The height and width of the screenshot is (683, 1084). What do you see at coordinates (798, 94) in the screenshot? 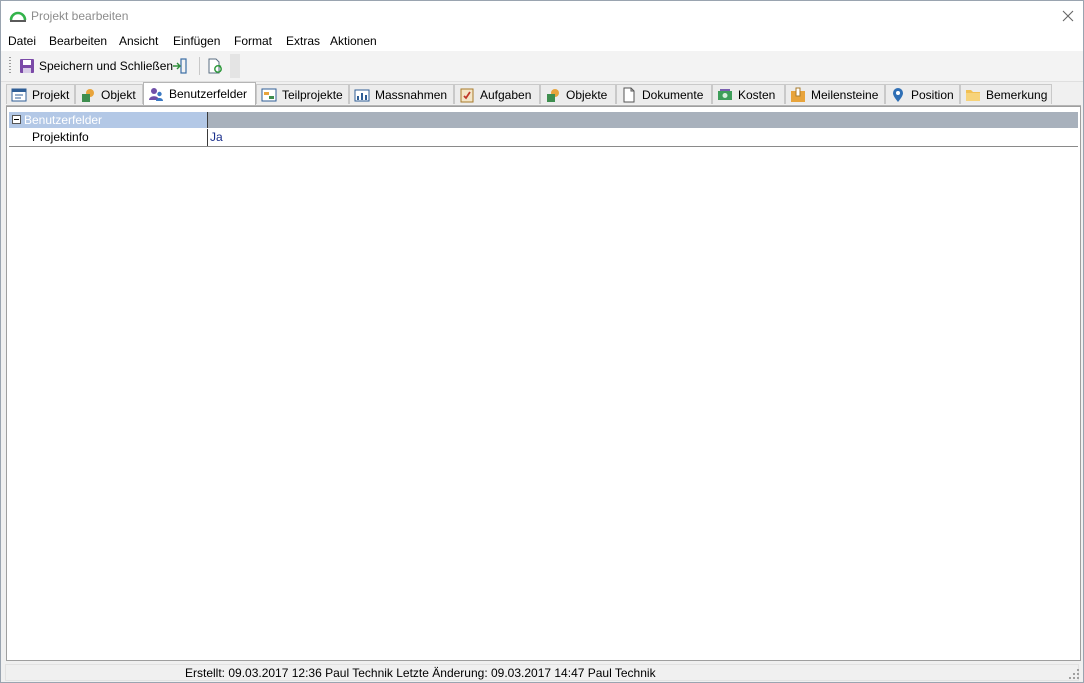
I see `milestone-box-icon` at bounding box center [798, 94].